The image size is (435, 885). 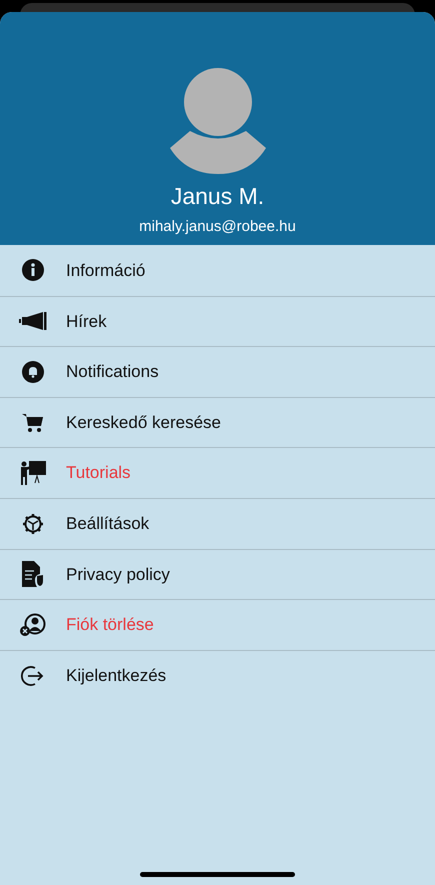 What do you see at coordinates (217, 196) in the screenshot?
I see `user-name: Janus M.` at bounding box center [217, 196].